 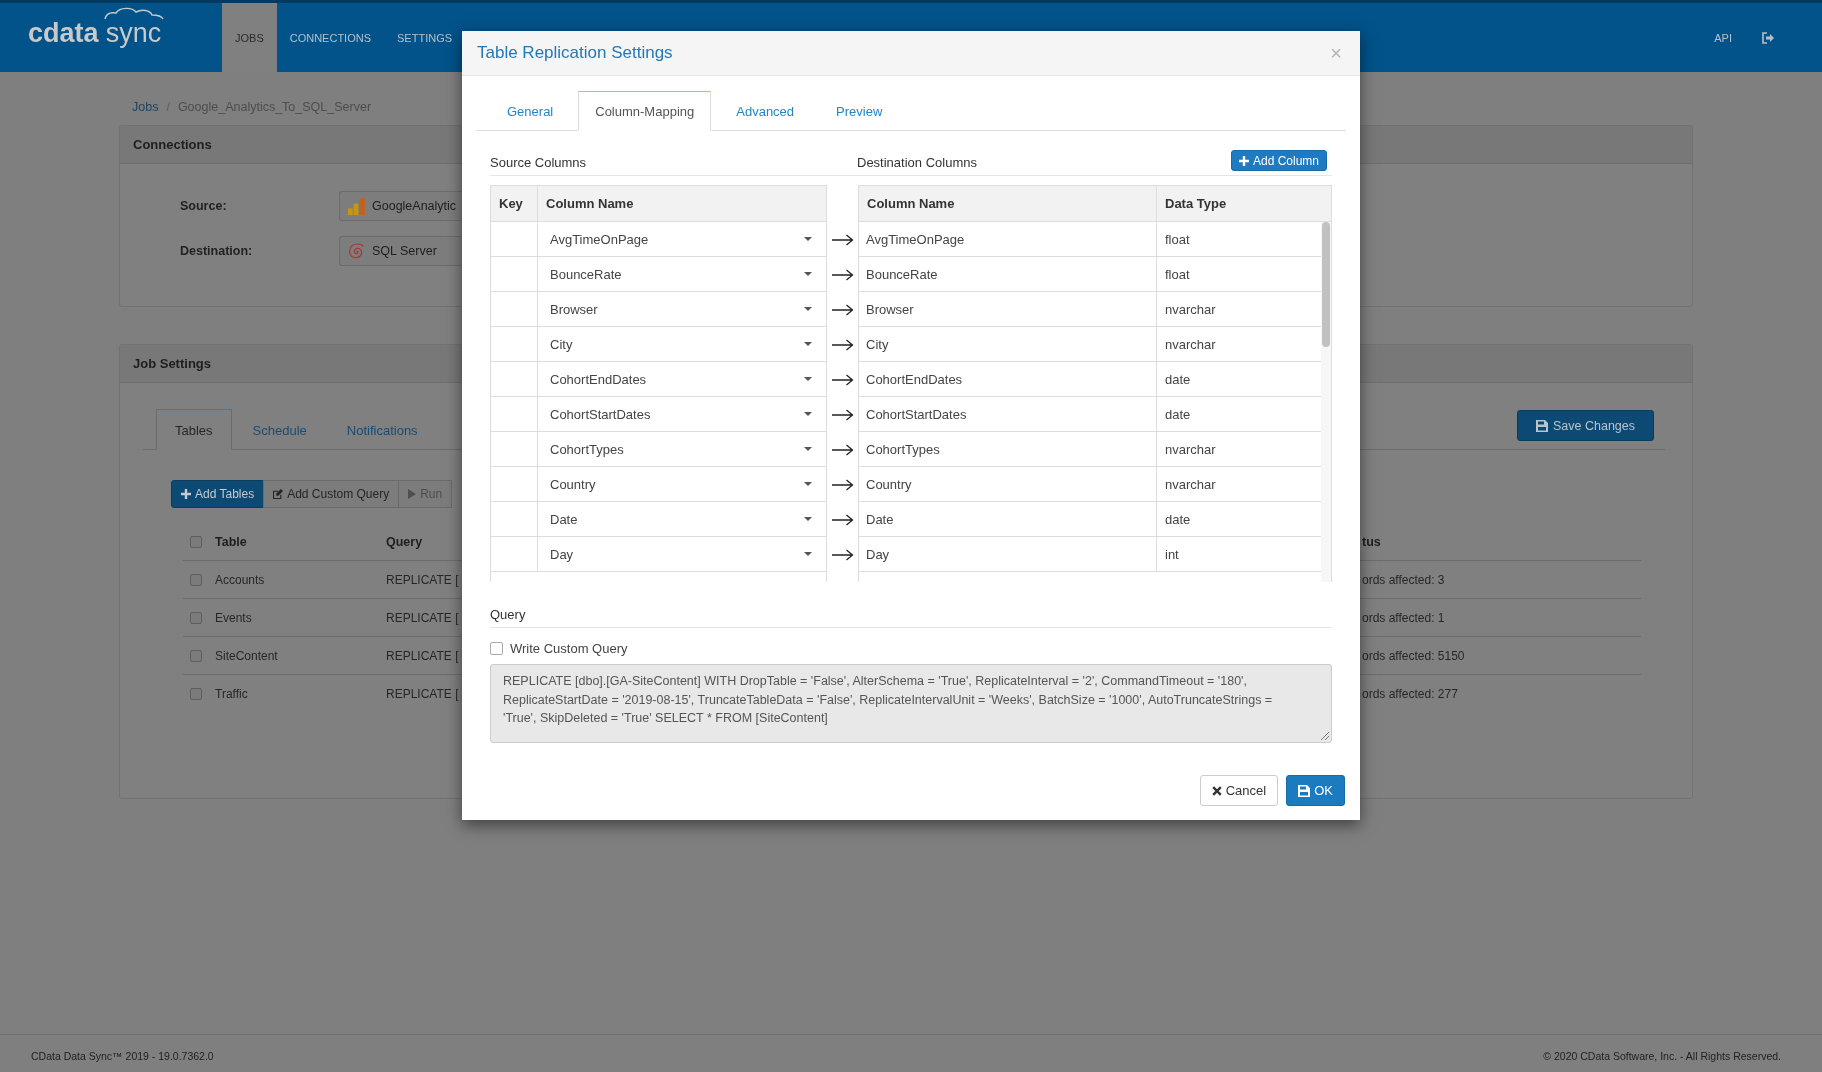 What do you see at coordinates (1172, 554) in the screenshot?
I see `table-cell: int` at bounding box center [1172, 554].